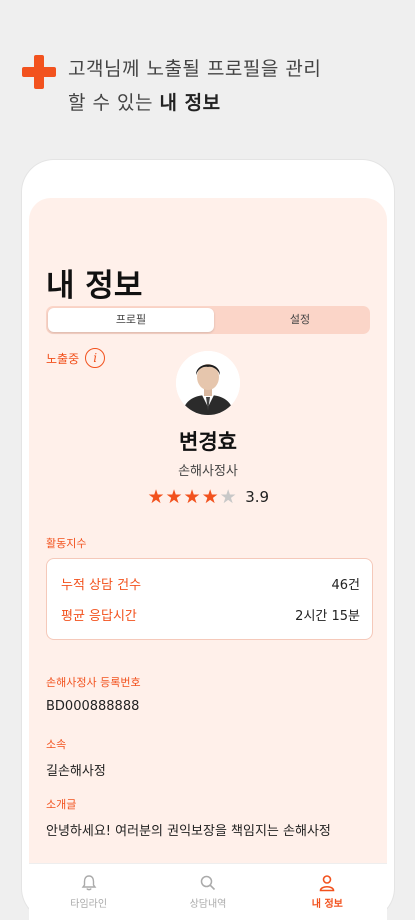  Describe the element at coordinates (89, 883) in the screenshot. I see `bell-icon` at that location.